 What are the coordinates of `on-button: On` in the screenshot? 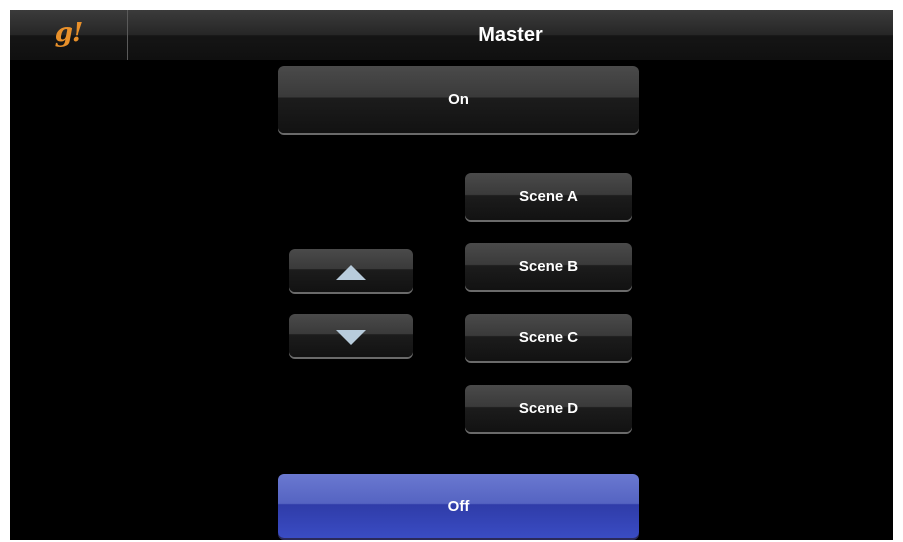 It's located at (458, 99).